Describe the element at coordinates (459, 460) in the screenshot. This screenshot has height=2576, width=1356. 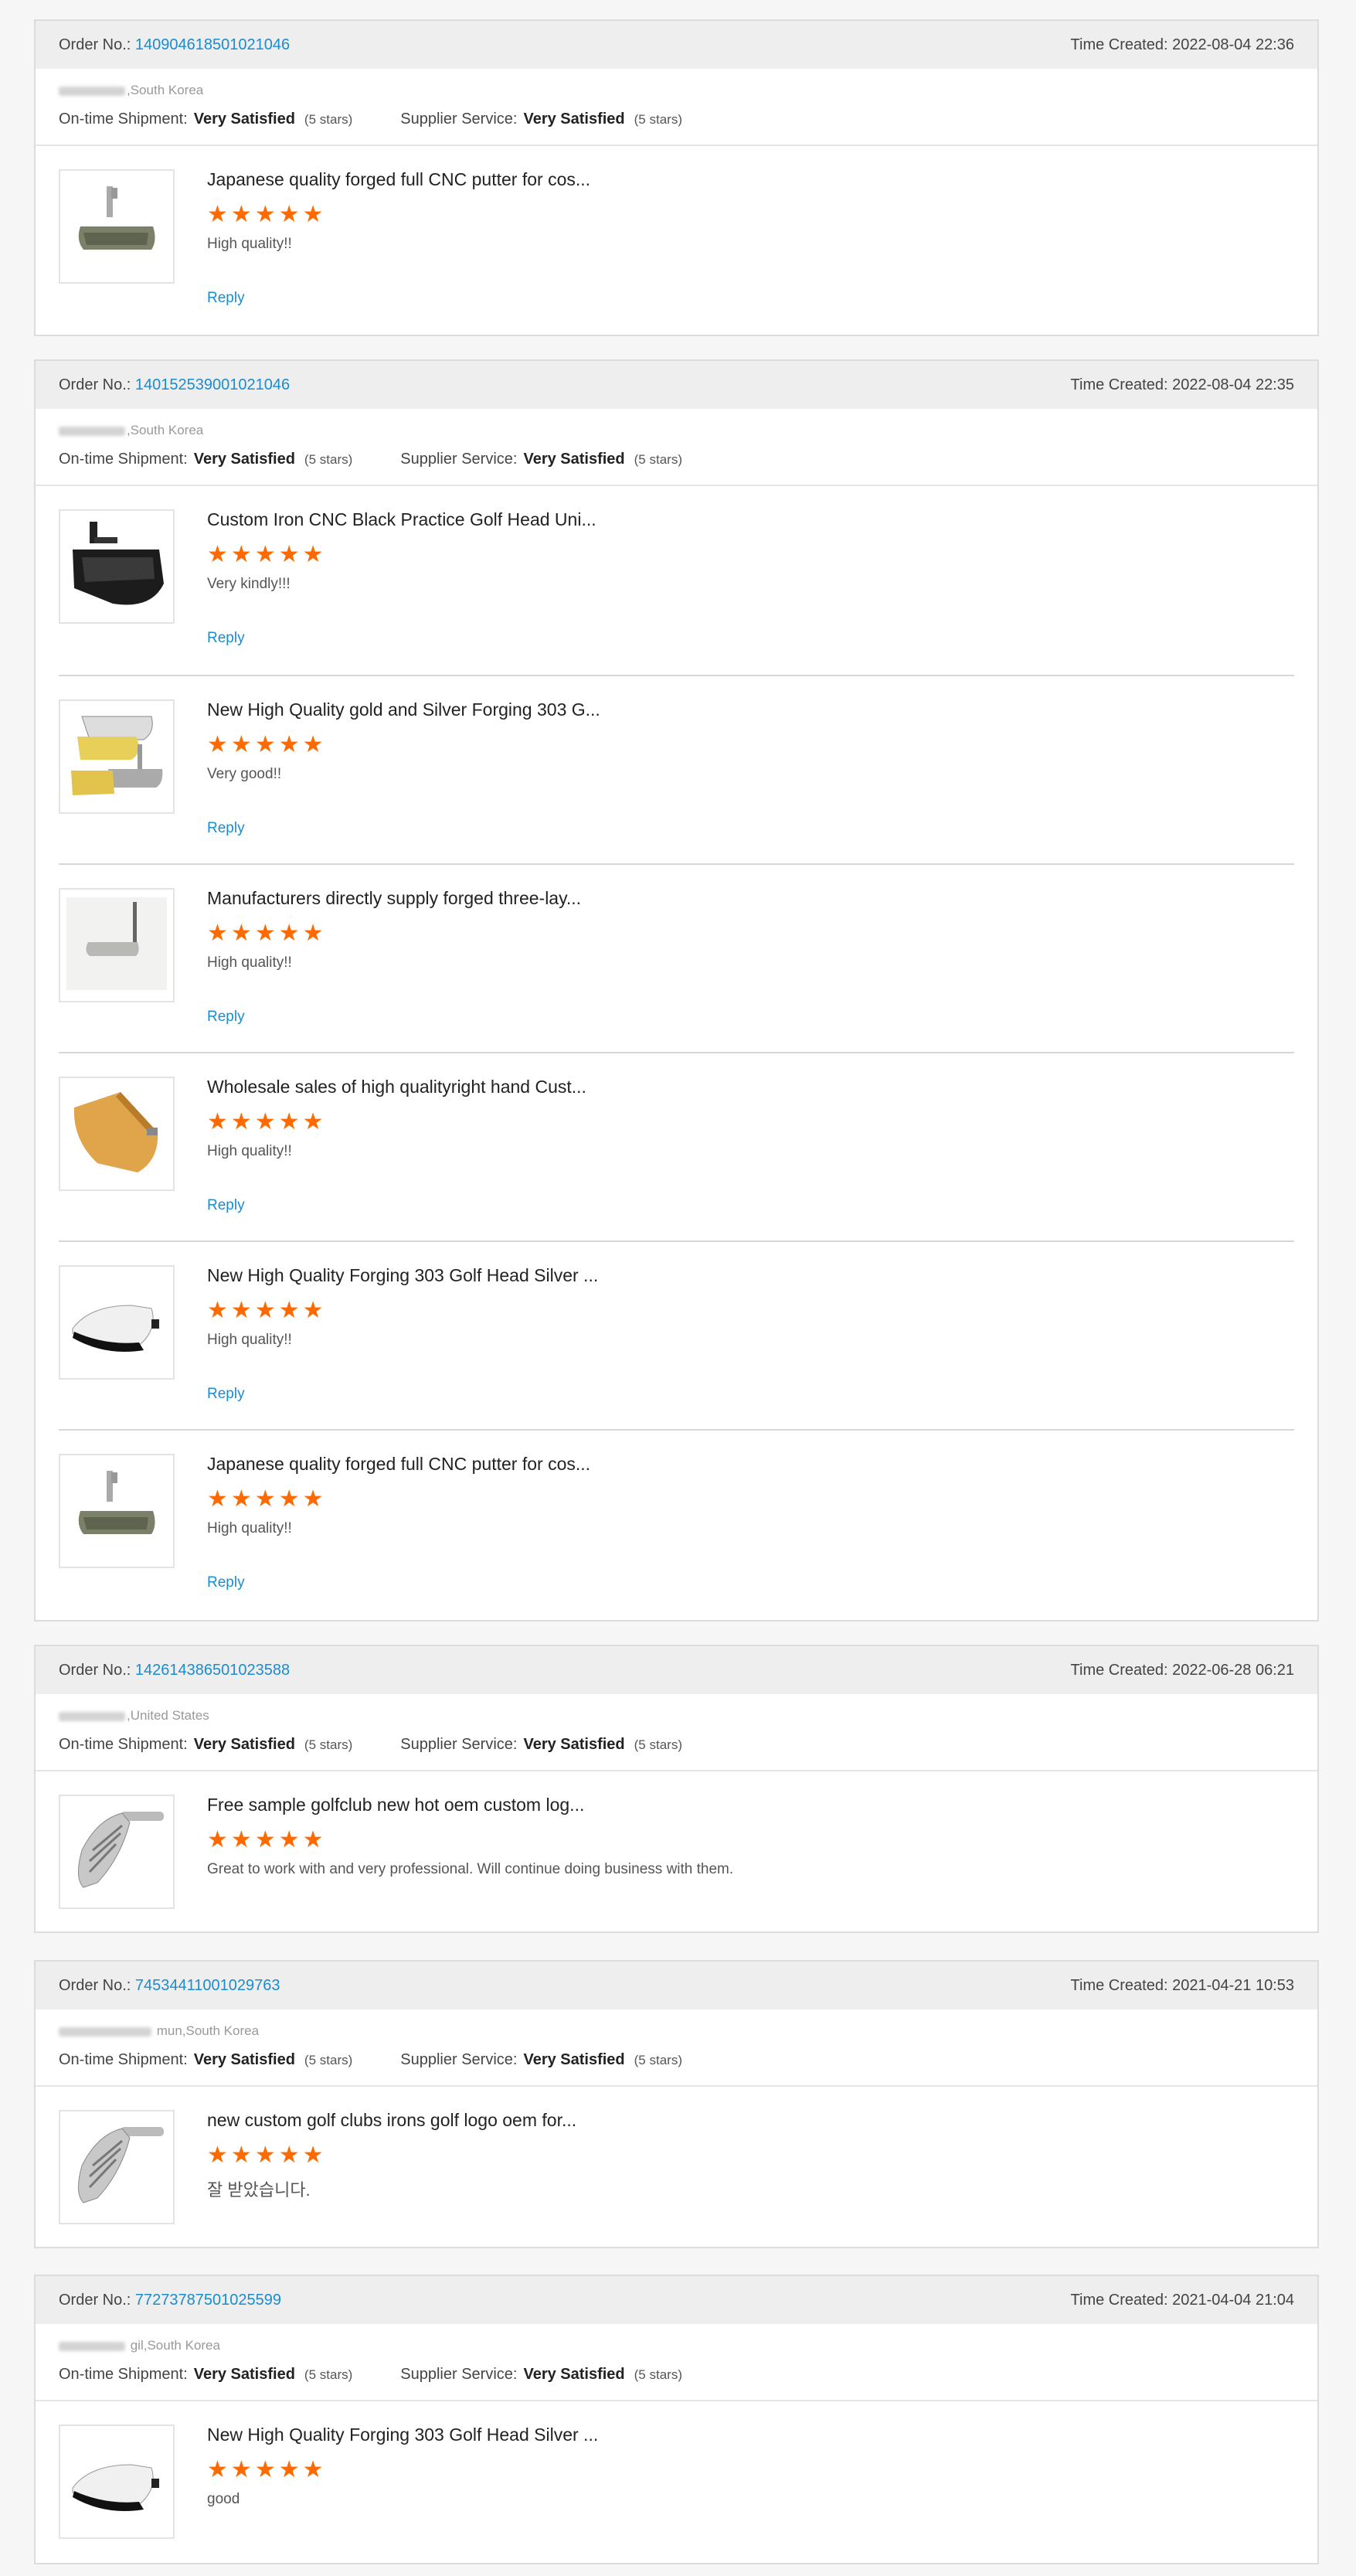
I see `supplier-service-label: Supplier Service:` at that location.